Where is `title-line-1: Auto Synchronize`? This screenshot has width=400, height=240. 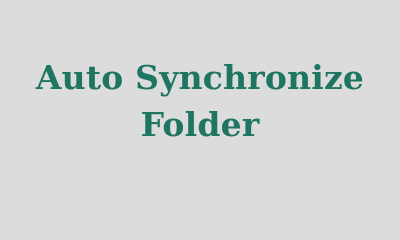
title-line-1: Auto Synchronize is located at coordinates (200, 77).